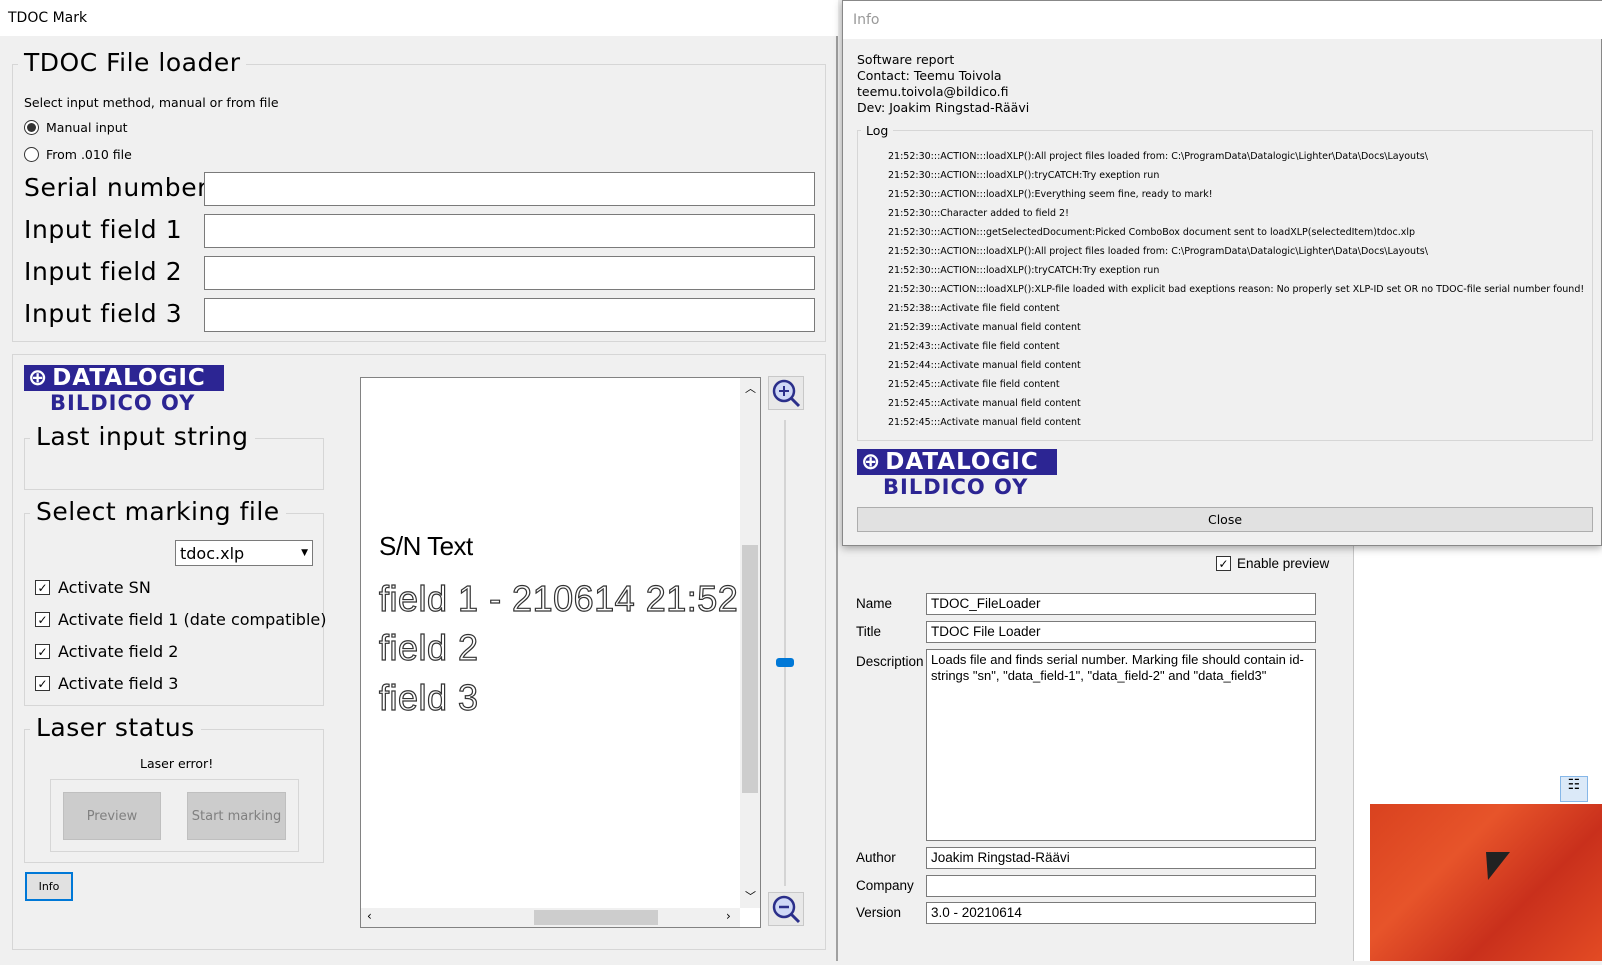  I want to click on zoom-slider-track, so click(785, 653).